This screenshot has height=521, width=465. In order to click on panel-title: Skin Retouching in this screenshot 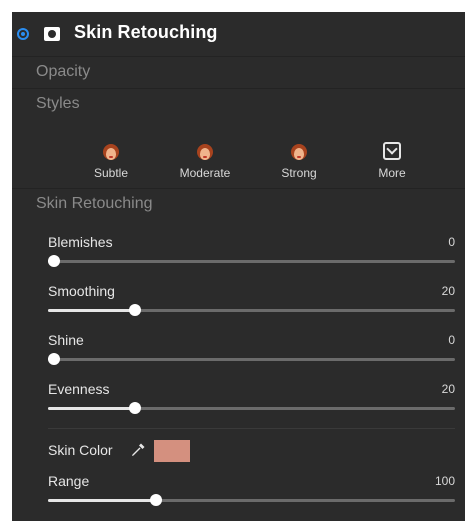, I will do `click(146, 32)`.